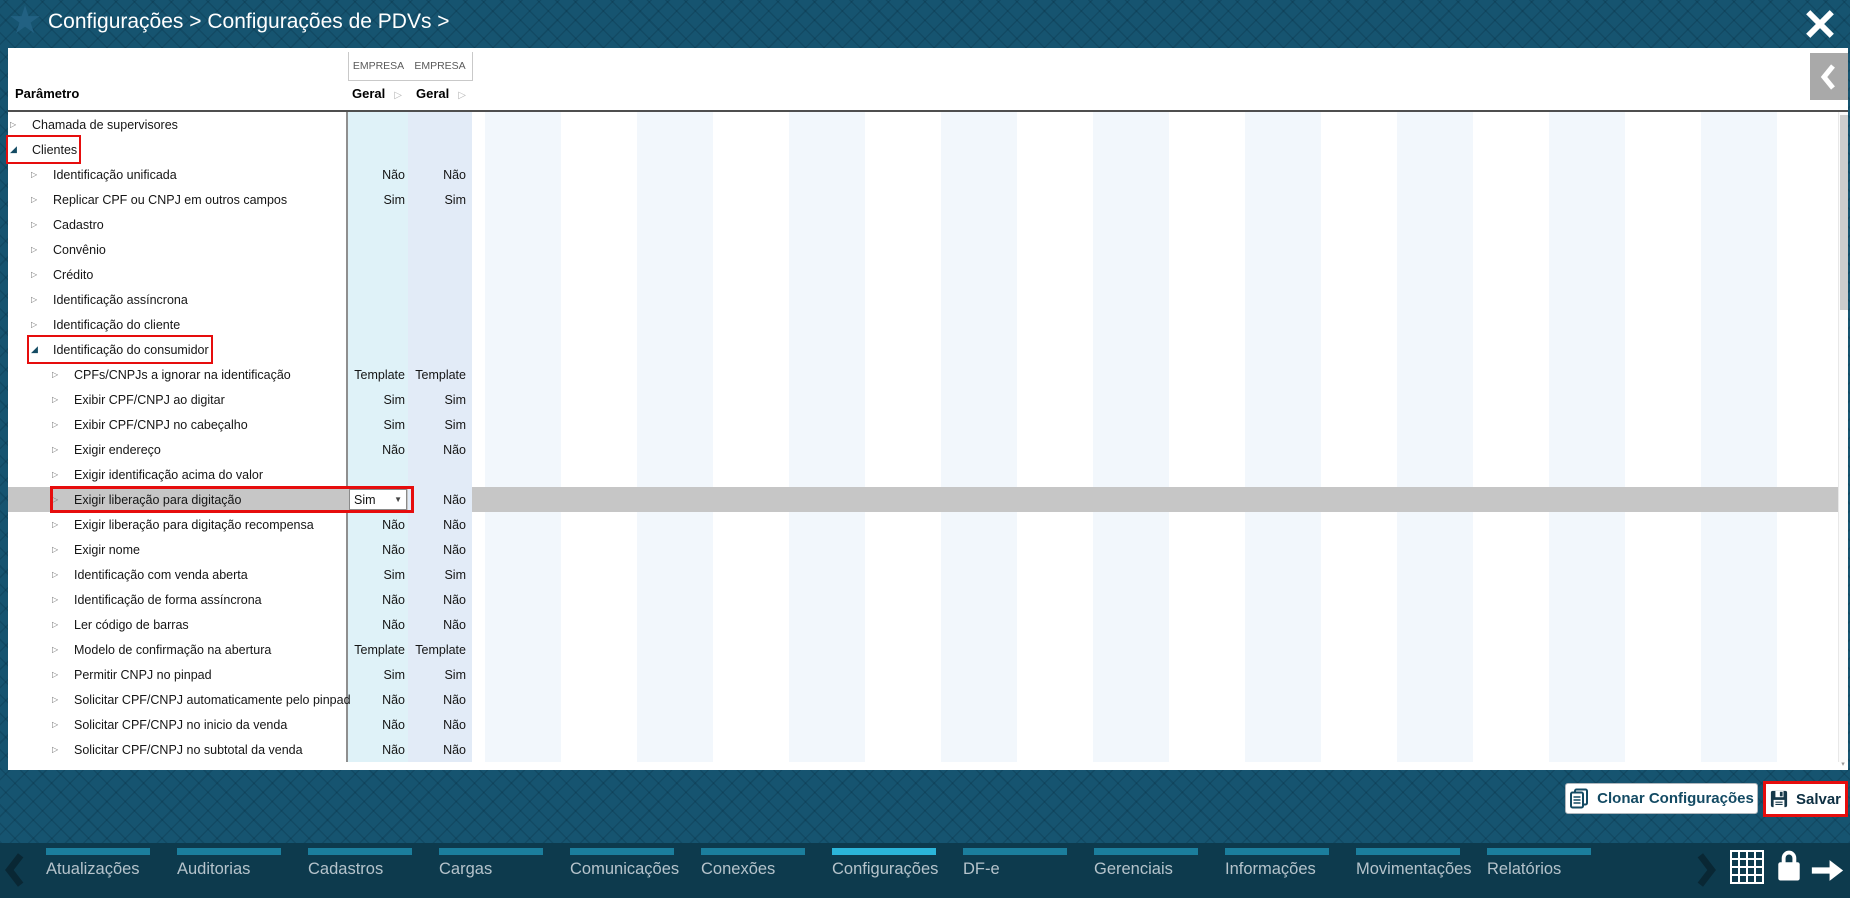 The height and width of the screenshot is (898, 1850). I want to click on vertical-scrollbar, so click(1843, 437).